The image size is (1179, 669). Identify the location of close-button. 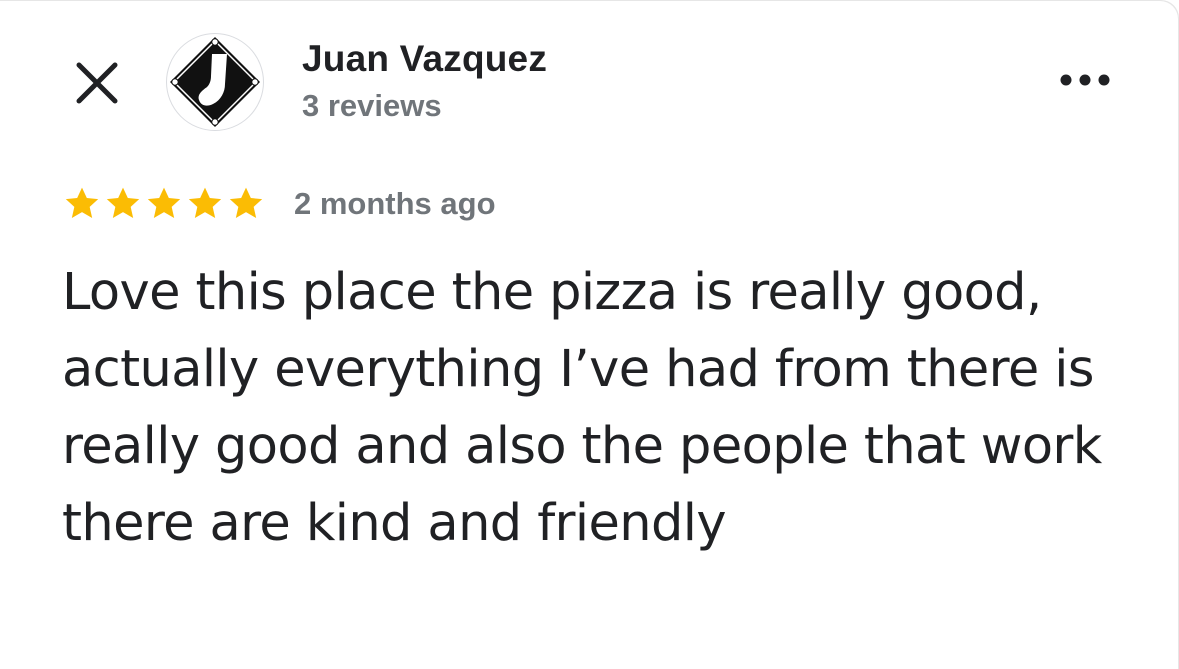
(97, 83).